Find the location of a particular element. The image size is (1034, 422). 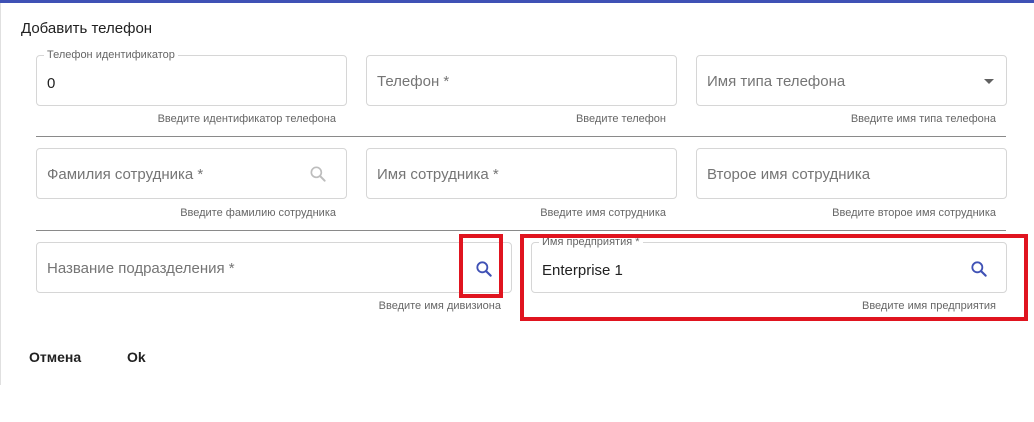

division-placeholder: Название подразделения * is located at coordinates (141, 268).